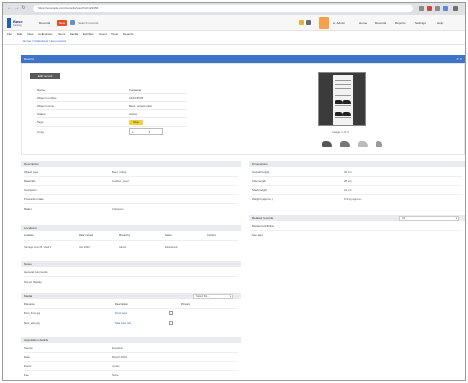 The width and height of the screenshot is (468, 383). Describe the element at coordinates (88, 34) in the screenshot. I see `menu-item: Exhibits` at that location.